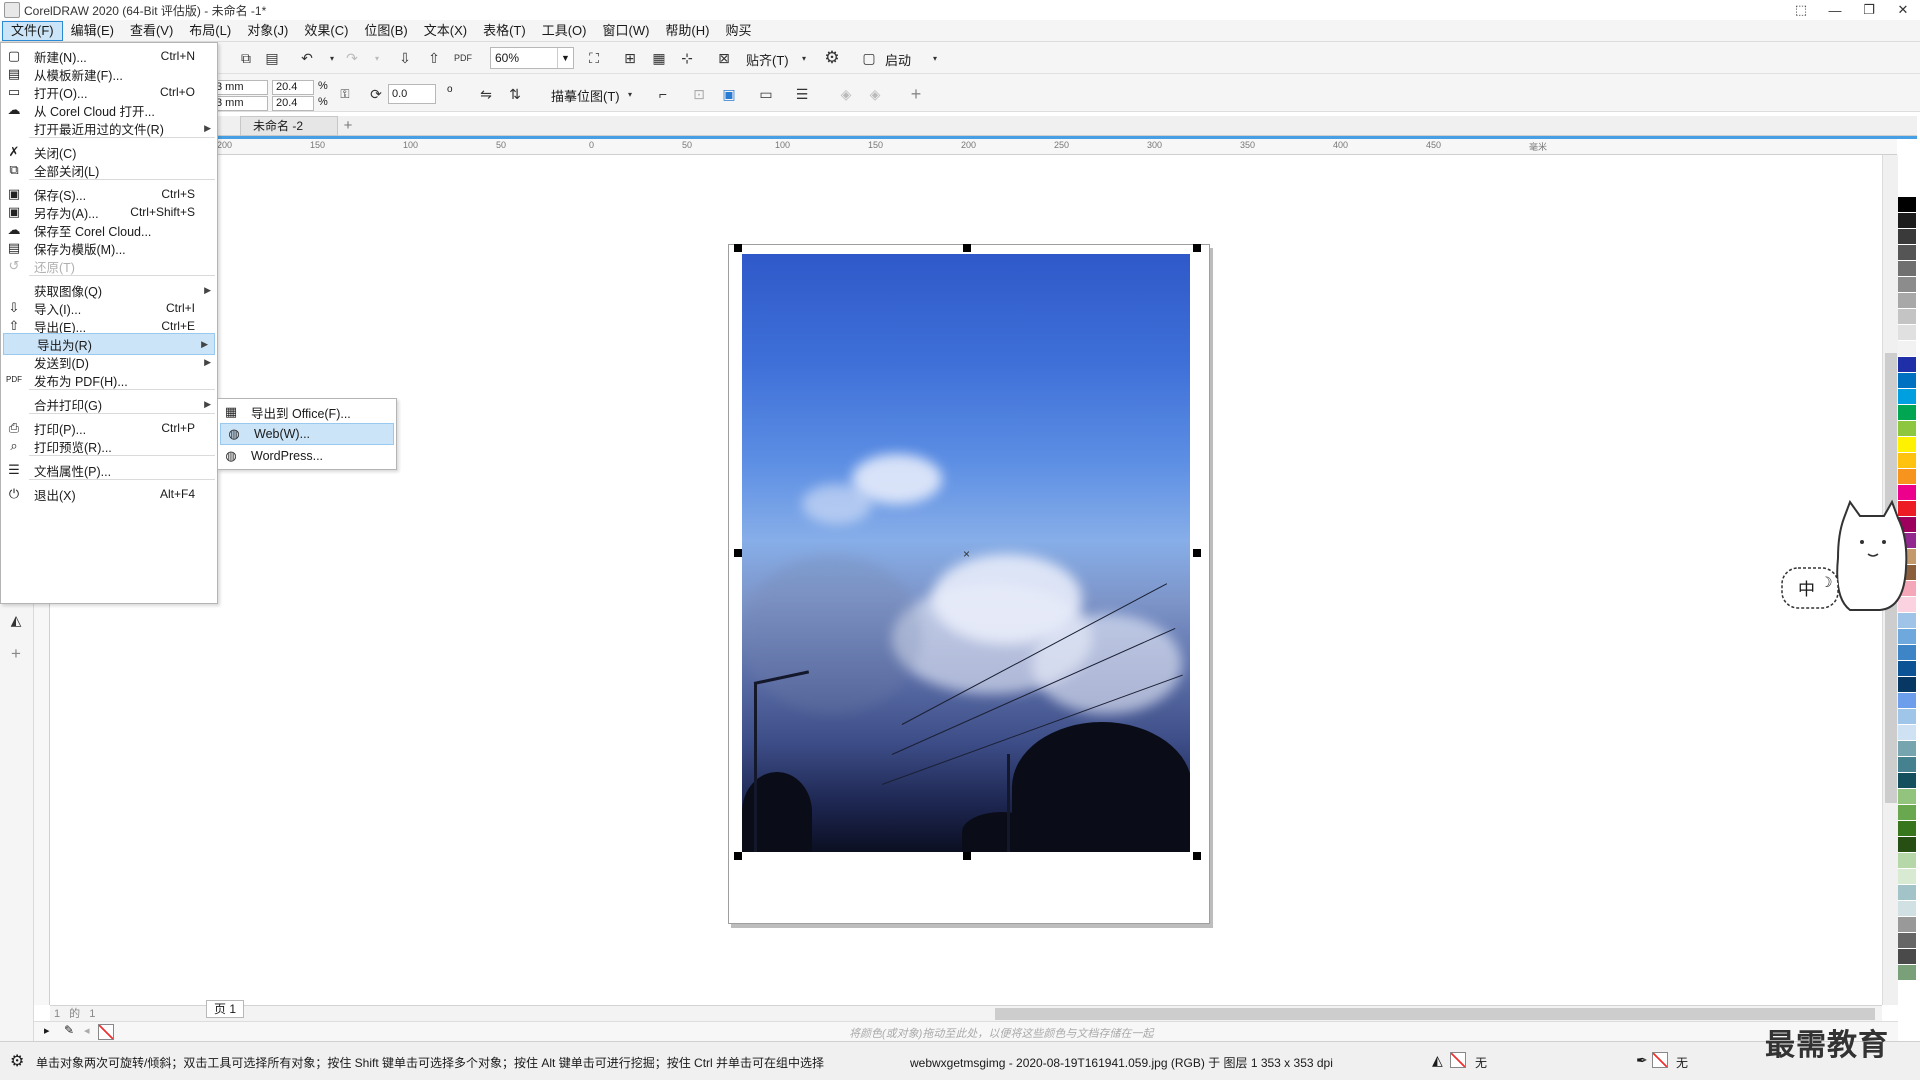  I want to click on rulers-icon: ⊞, so click(630, 58).